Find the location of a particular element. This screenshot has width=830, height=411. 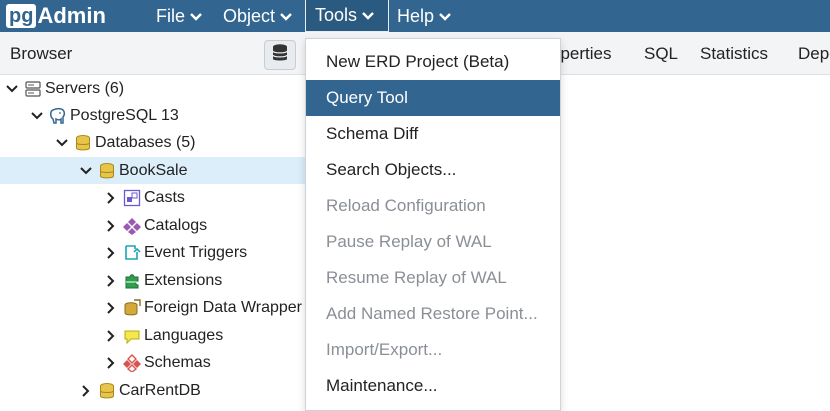

tree-node-label: Casts is located at coordinates (164, 197).